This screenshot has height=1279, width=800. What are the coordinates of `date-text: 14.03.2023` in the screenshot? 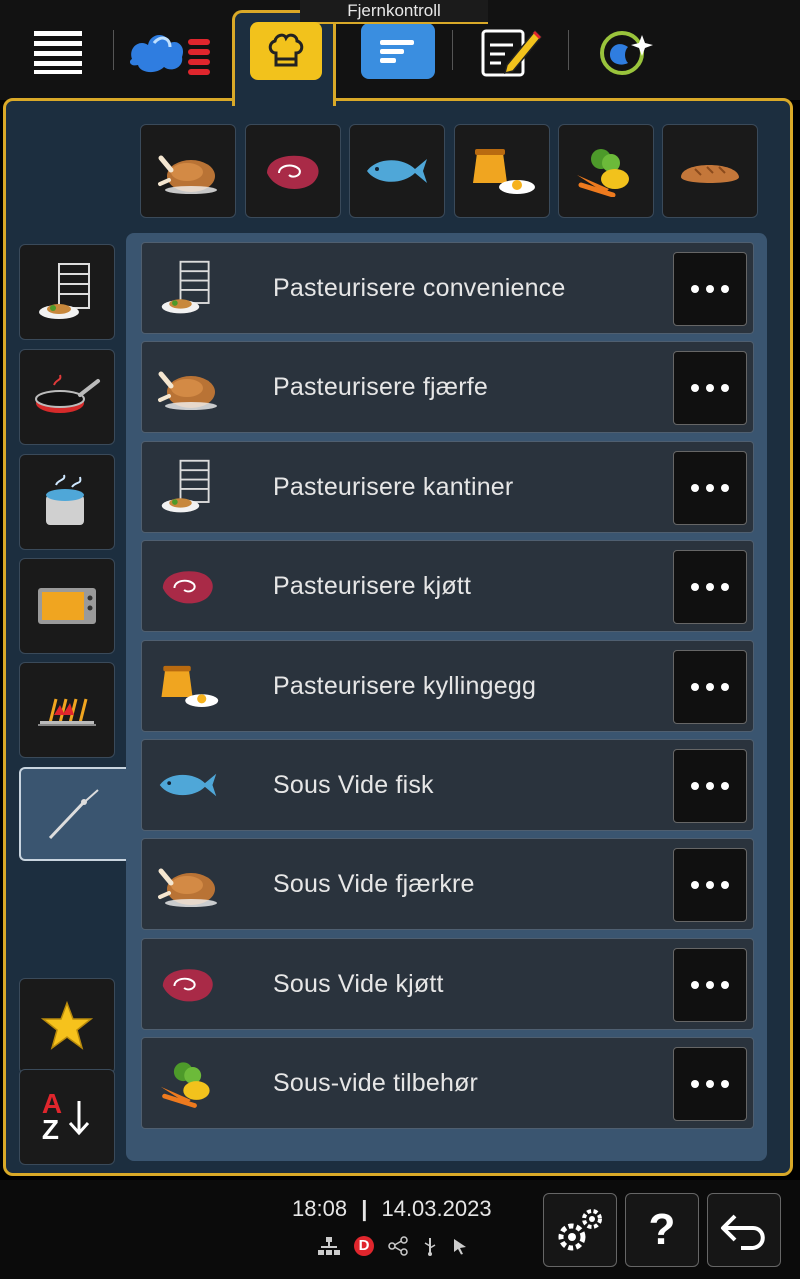 It's located at (436, 1208).